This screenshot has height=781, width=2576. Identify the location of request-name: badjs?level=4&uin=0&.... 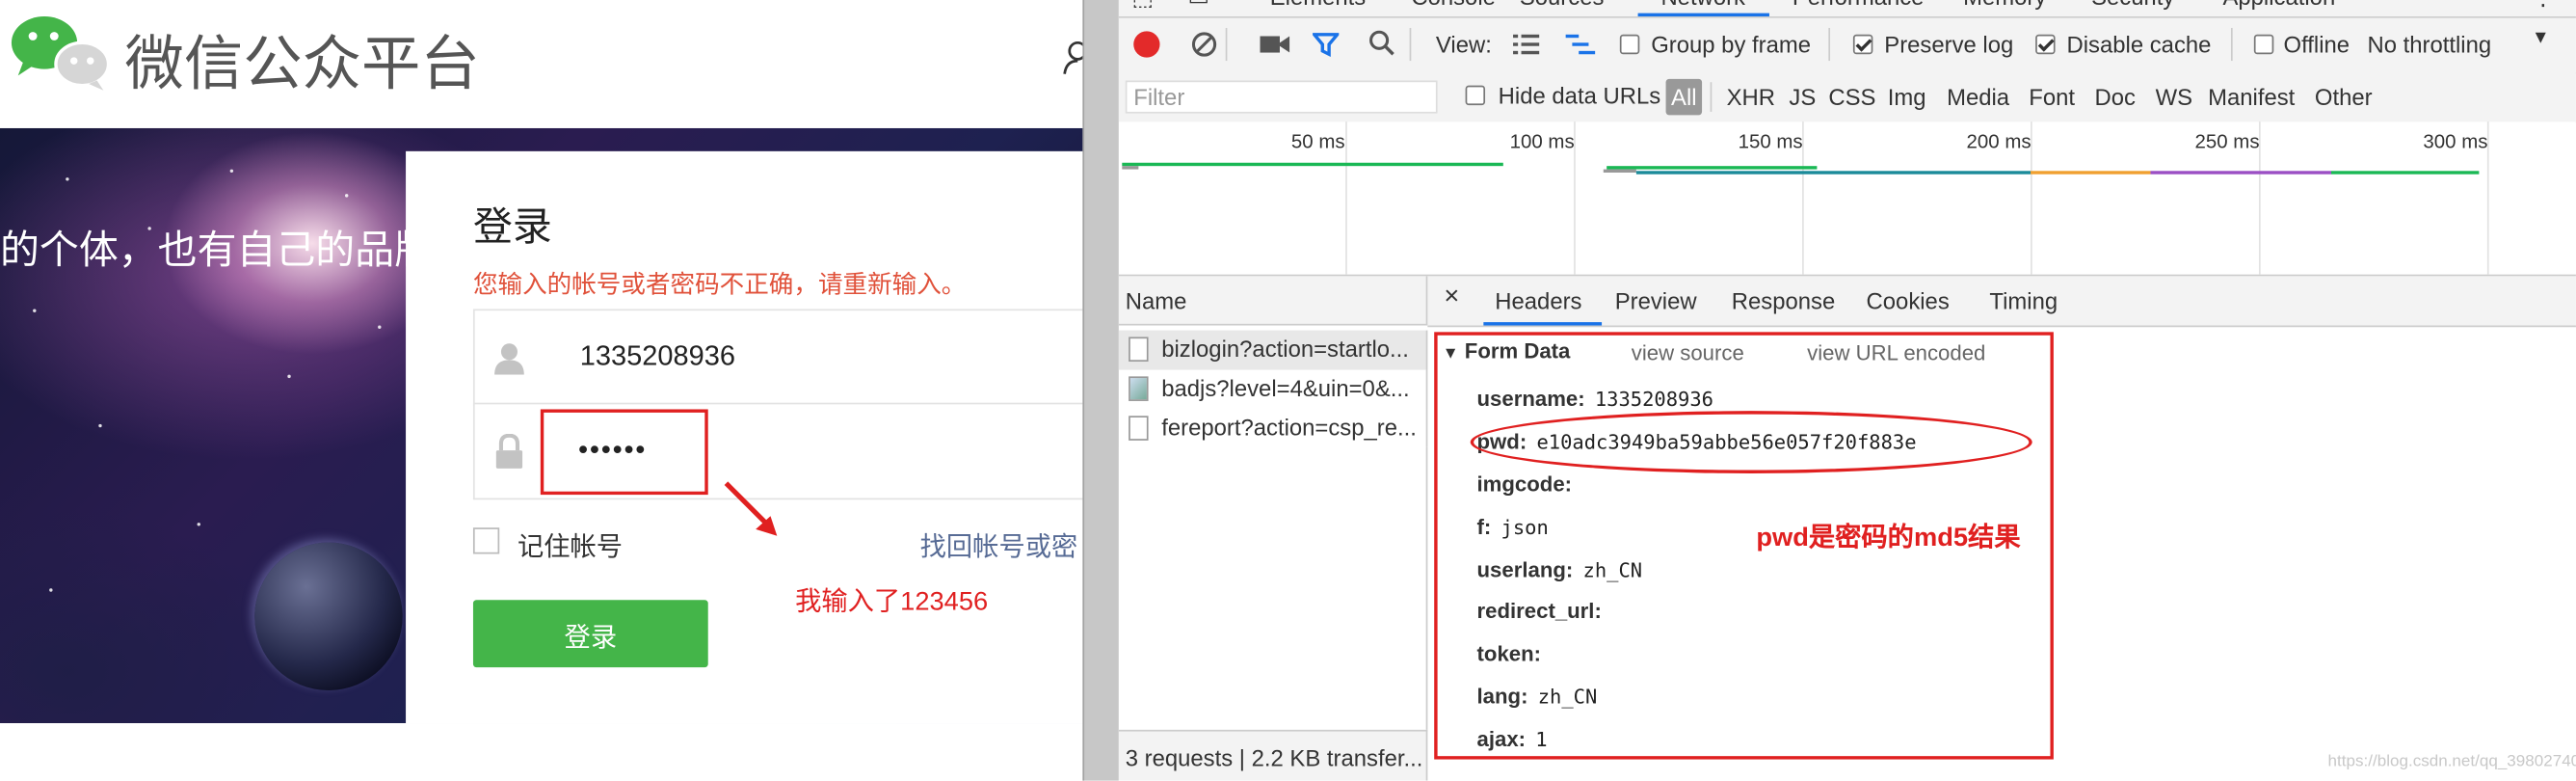
(1286, 387).